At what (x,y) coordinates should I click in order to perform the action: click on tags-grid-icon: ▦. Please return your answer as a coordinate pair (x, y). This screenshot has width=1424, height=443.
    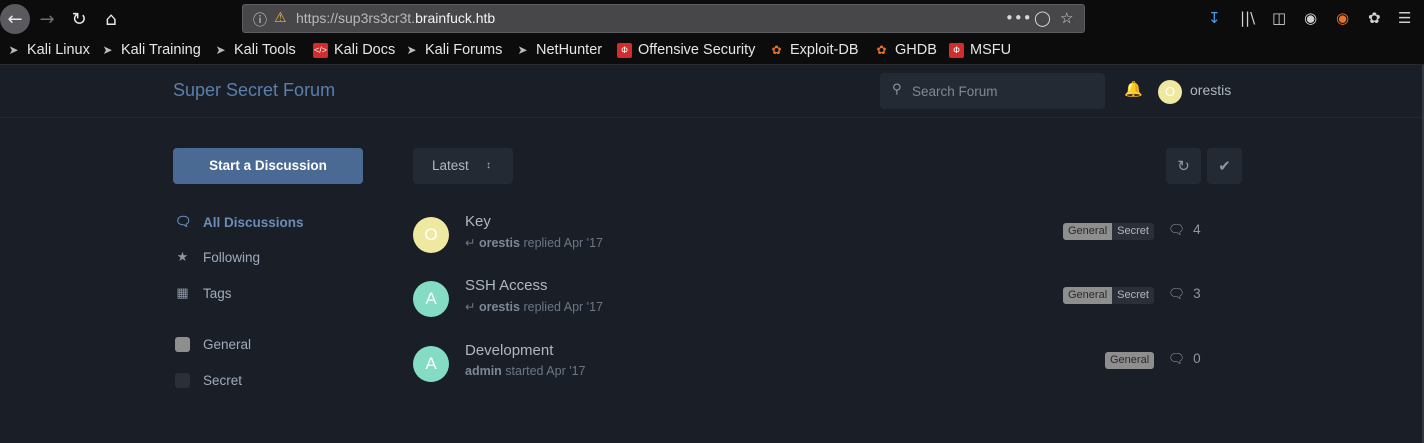
    Looking at the image, I should click on (182, 292).